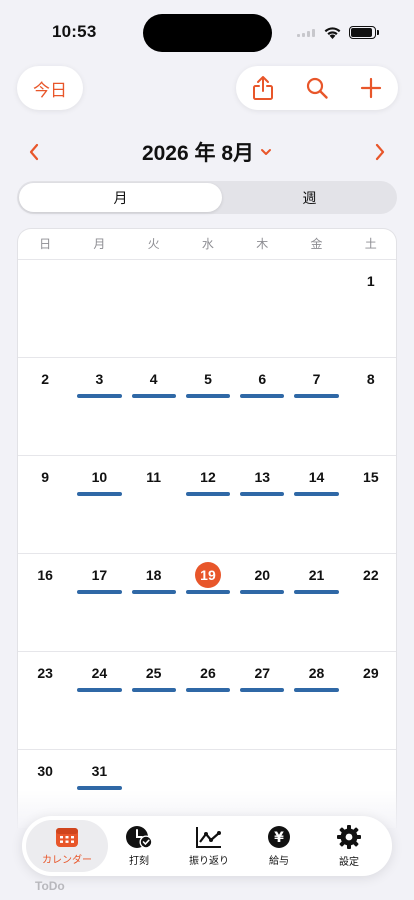  I want to click on week-row: 16 17 18 19 20 21 22, so click(207, 603).